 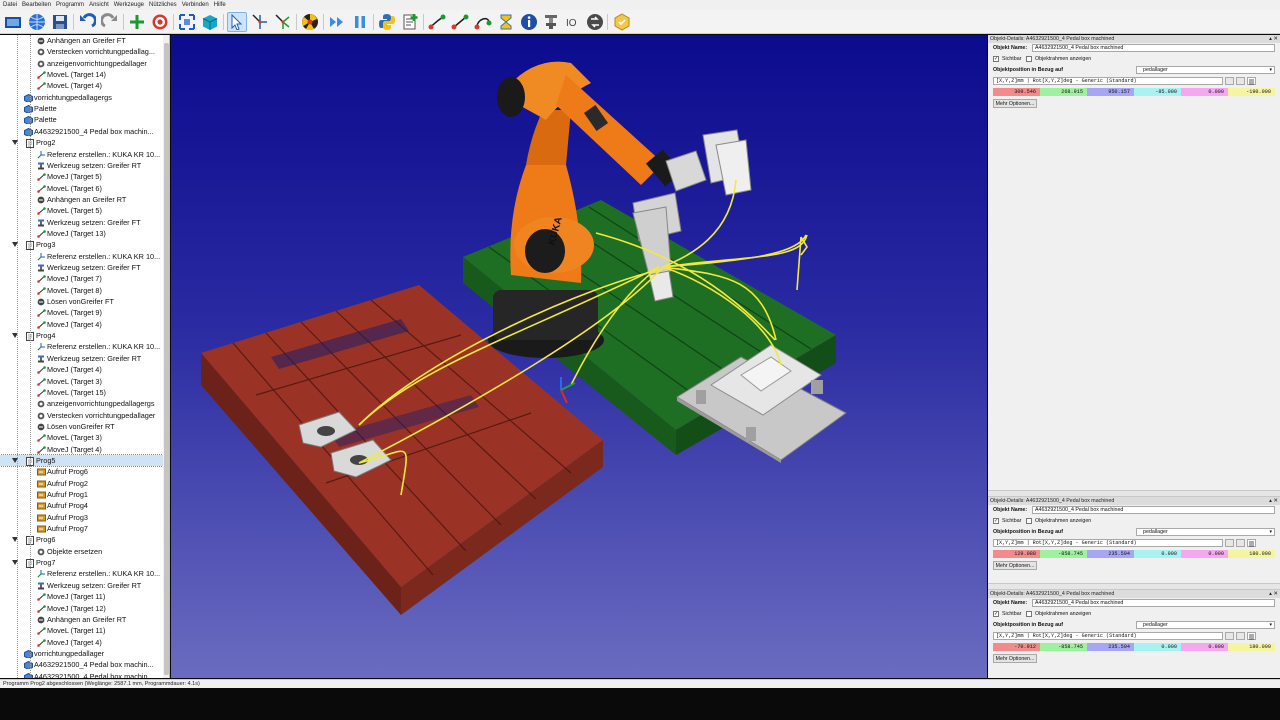 What do you see at coordinates (81, 415) in the screenshot?
I see `tree-item: Verstecken vorrichtungpedallager` at bounding box center [81, 415].